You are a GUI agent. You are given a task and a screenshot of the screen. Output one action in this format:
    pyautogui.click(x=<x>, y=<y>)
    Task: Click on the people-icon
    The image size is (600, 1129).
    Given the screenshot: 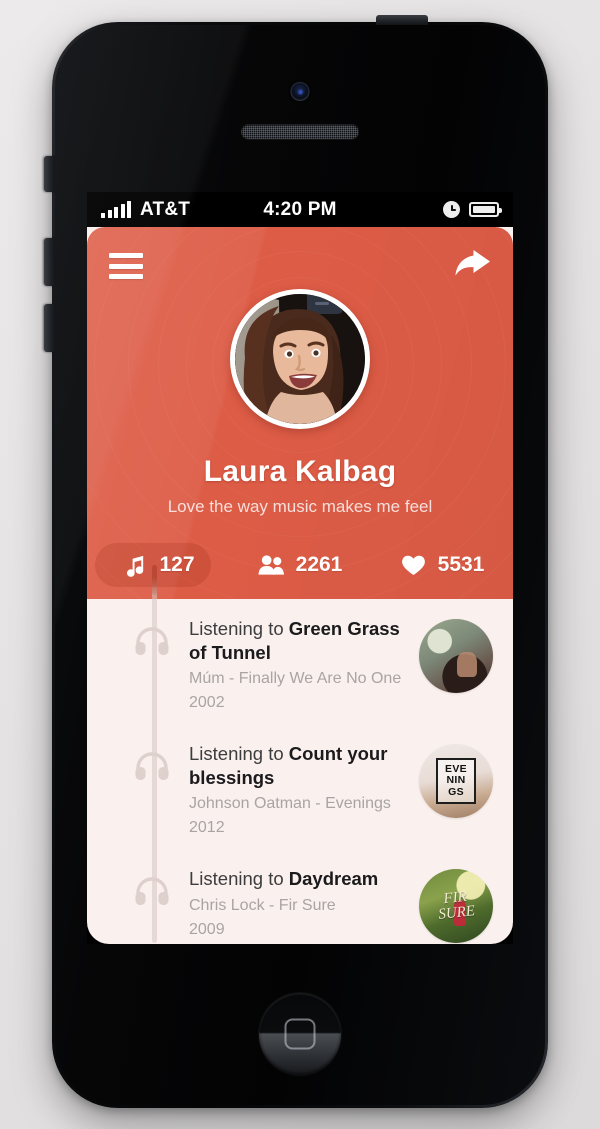 What is the action you would take?
    pyautogui.click(x=272, y=565)
    